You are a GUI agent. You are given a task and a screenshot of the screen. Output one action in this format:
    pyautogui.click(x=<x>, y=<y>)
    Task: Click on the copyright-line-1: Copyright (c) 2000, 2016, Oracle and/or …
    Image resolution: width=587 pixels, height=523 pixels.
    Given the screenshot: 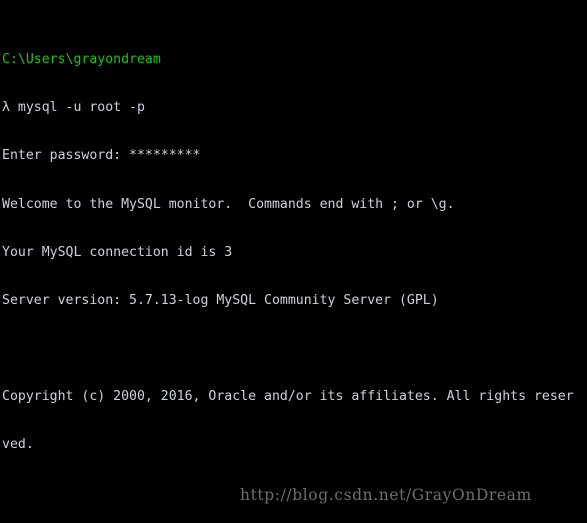 What is the action you would take?
    pyautogui.click(x=288, y=397)
    